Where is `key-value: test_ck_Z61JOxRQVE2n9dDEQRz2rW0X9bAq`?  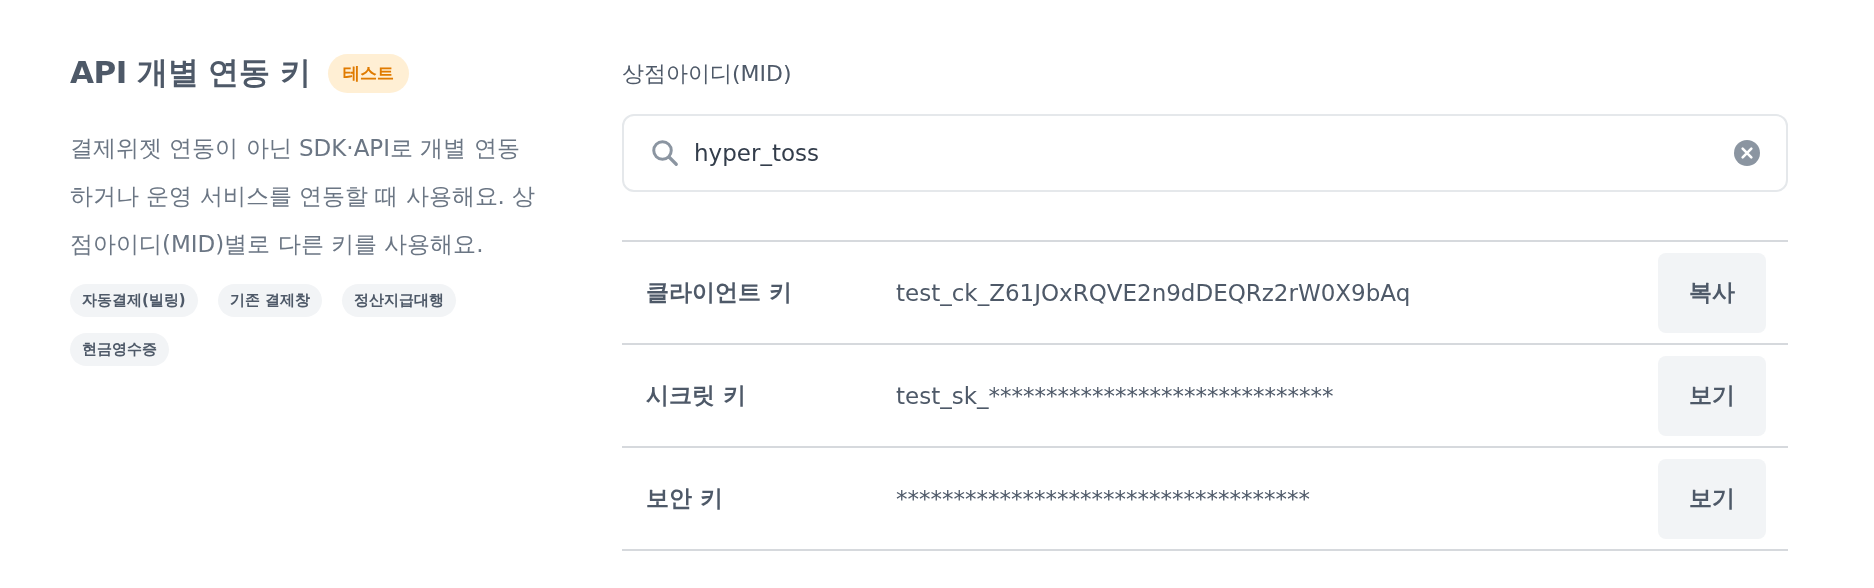 key-value: test_ck_Z61JOxRQVE2n9dDEQRz2rW0X9bAq is located at coordinates (1154, 292).